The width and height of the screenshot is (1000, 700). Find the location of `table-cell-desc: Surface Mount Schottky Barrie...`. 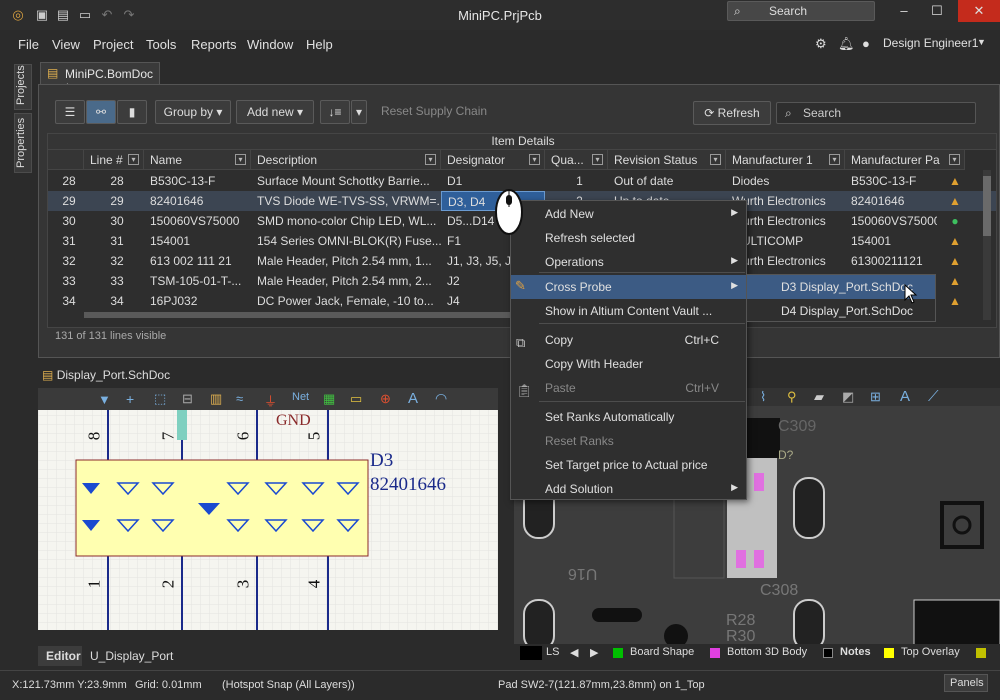

table-cell-desc: Surface Mount Schottky Barrie... is located at coordinates (346, 181).